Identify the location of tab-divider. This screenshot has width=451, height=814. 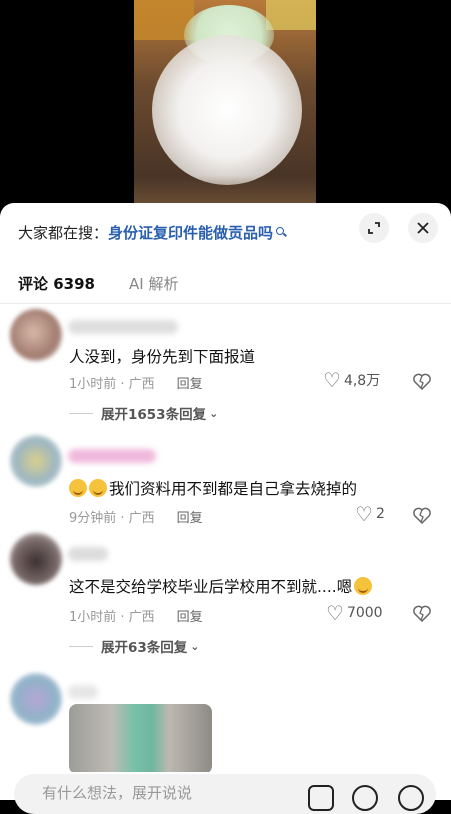
(225, 303).